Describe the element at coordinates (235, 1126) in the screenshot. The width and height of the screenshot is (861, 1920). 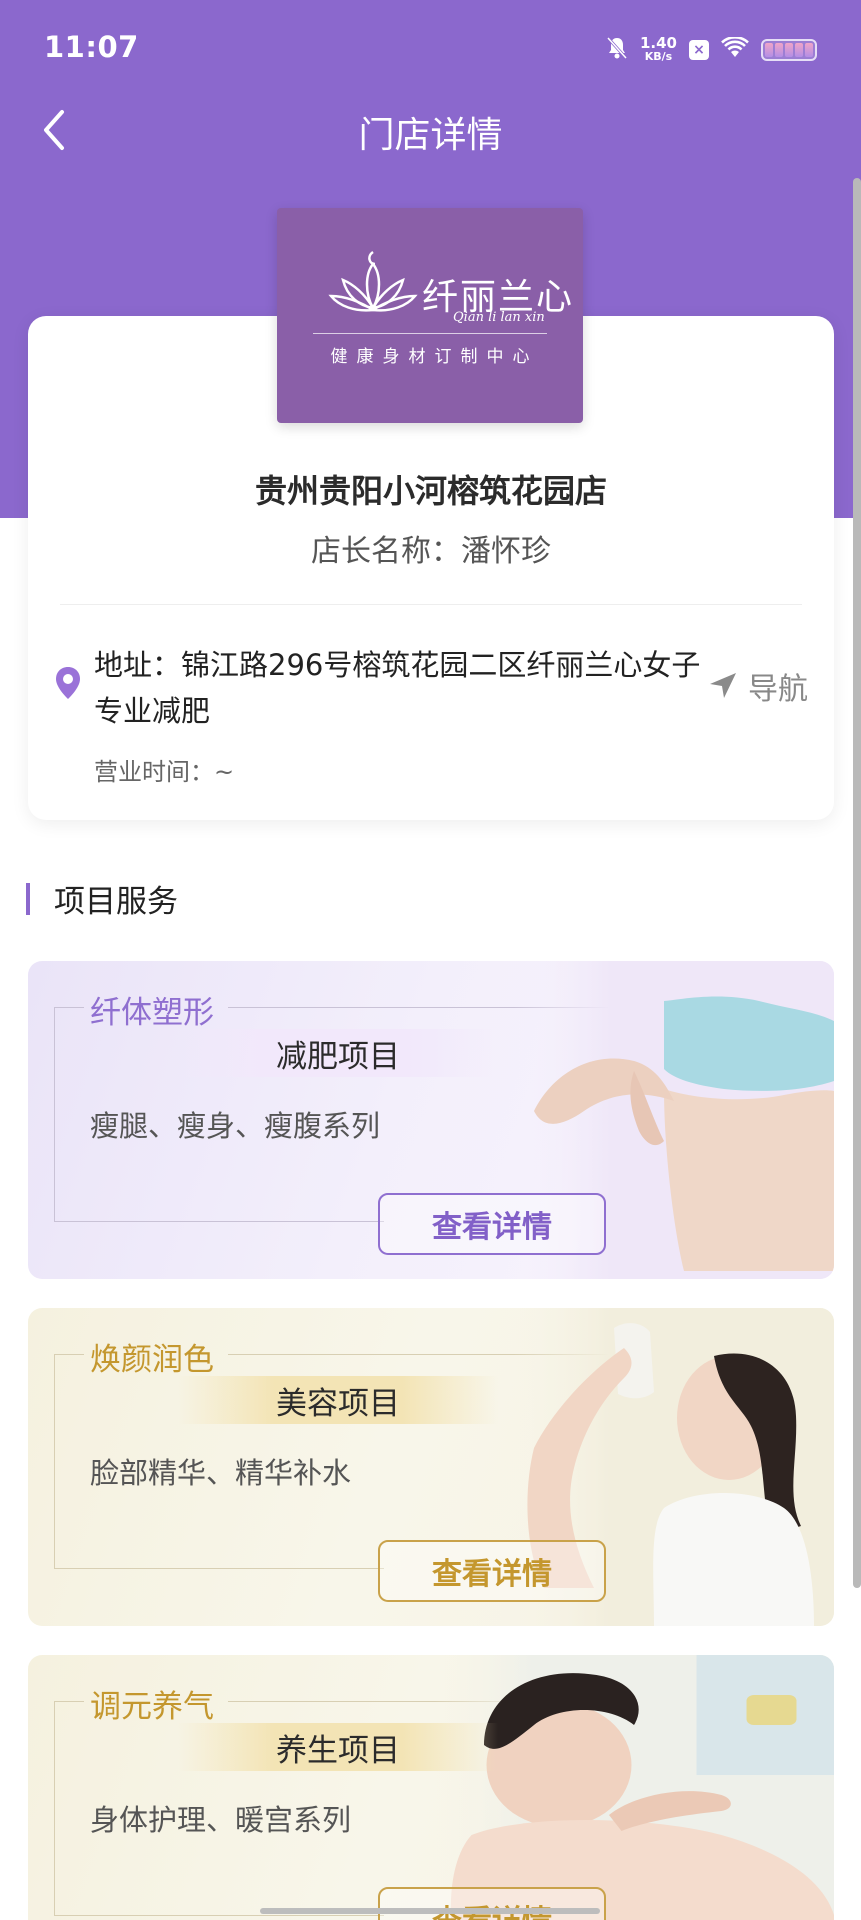
I see `service-description: 瘦腿、瘦身、瘦腹系列` at that location.